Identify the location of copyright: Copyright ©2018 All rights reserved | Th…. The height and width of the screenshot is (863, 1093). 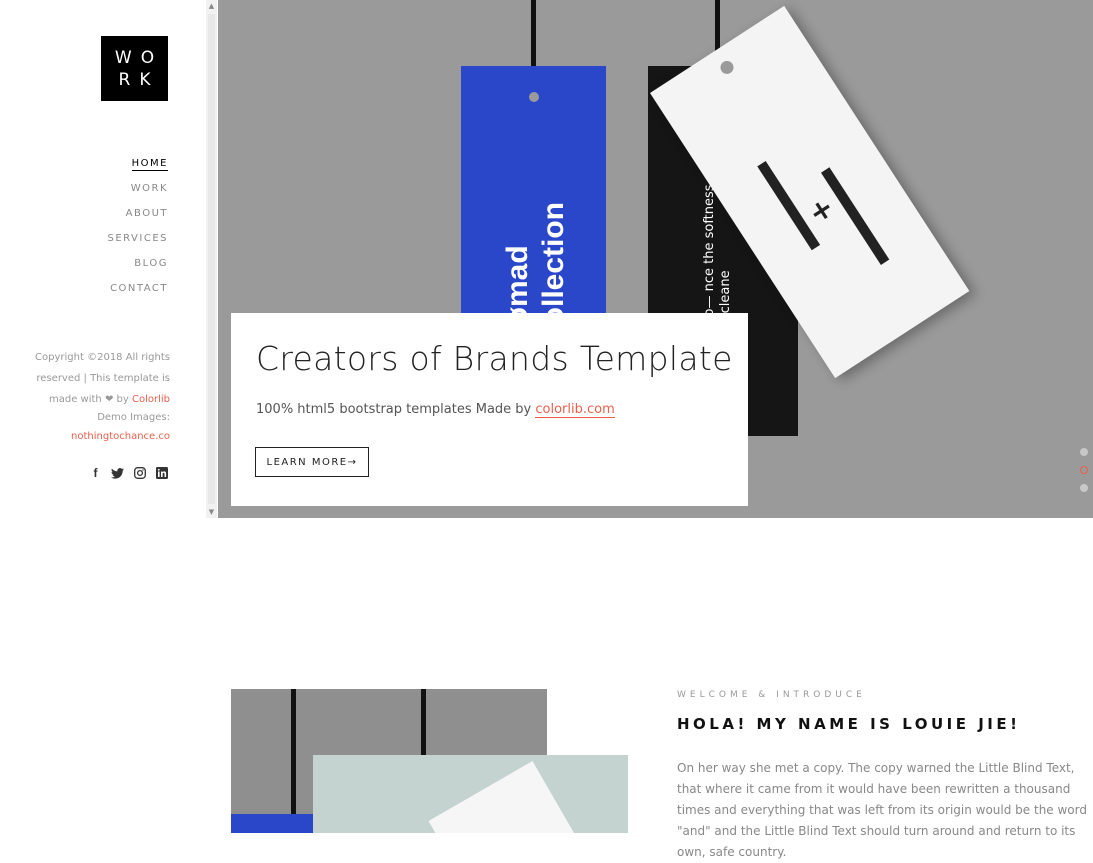
(95, 397).